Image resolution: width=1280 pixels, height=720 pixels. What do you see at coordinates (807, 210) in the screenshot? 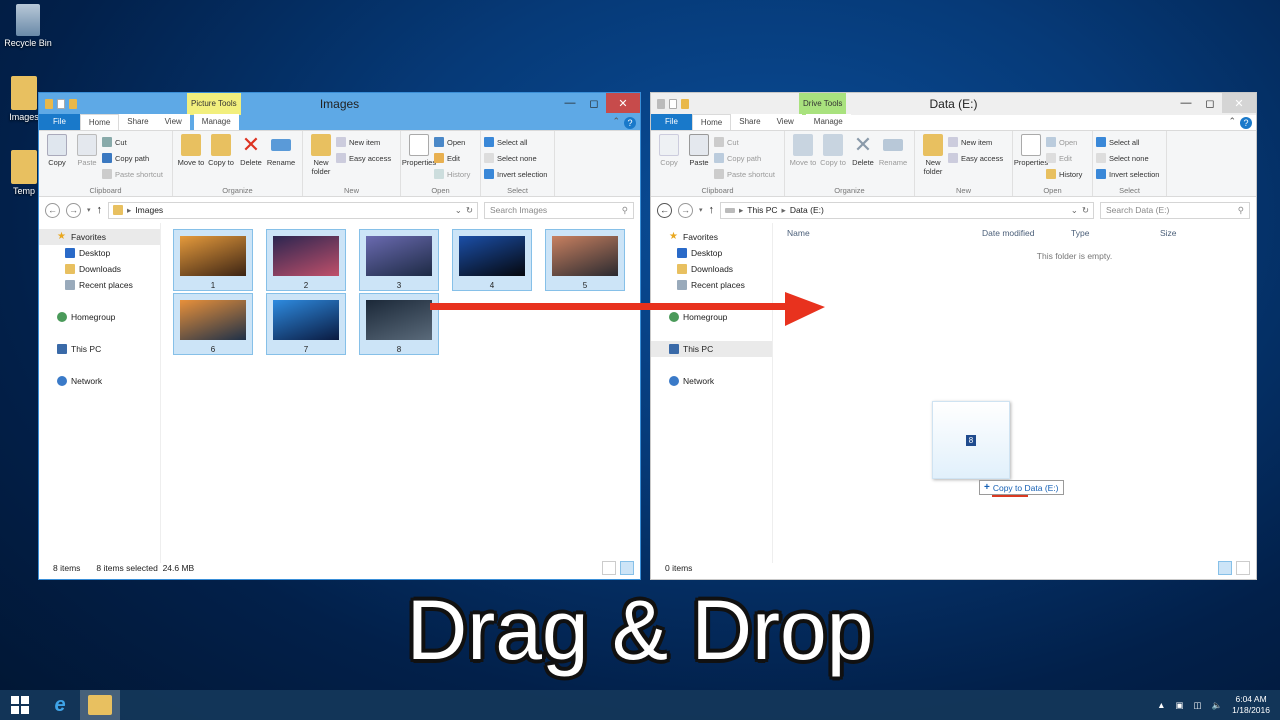
I see `breadcrumb-data-e: Data (E:)` at bounding box center [807, 210].